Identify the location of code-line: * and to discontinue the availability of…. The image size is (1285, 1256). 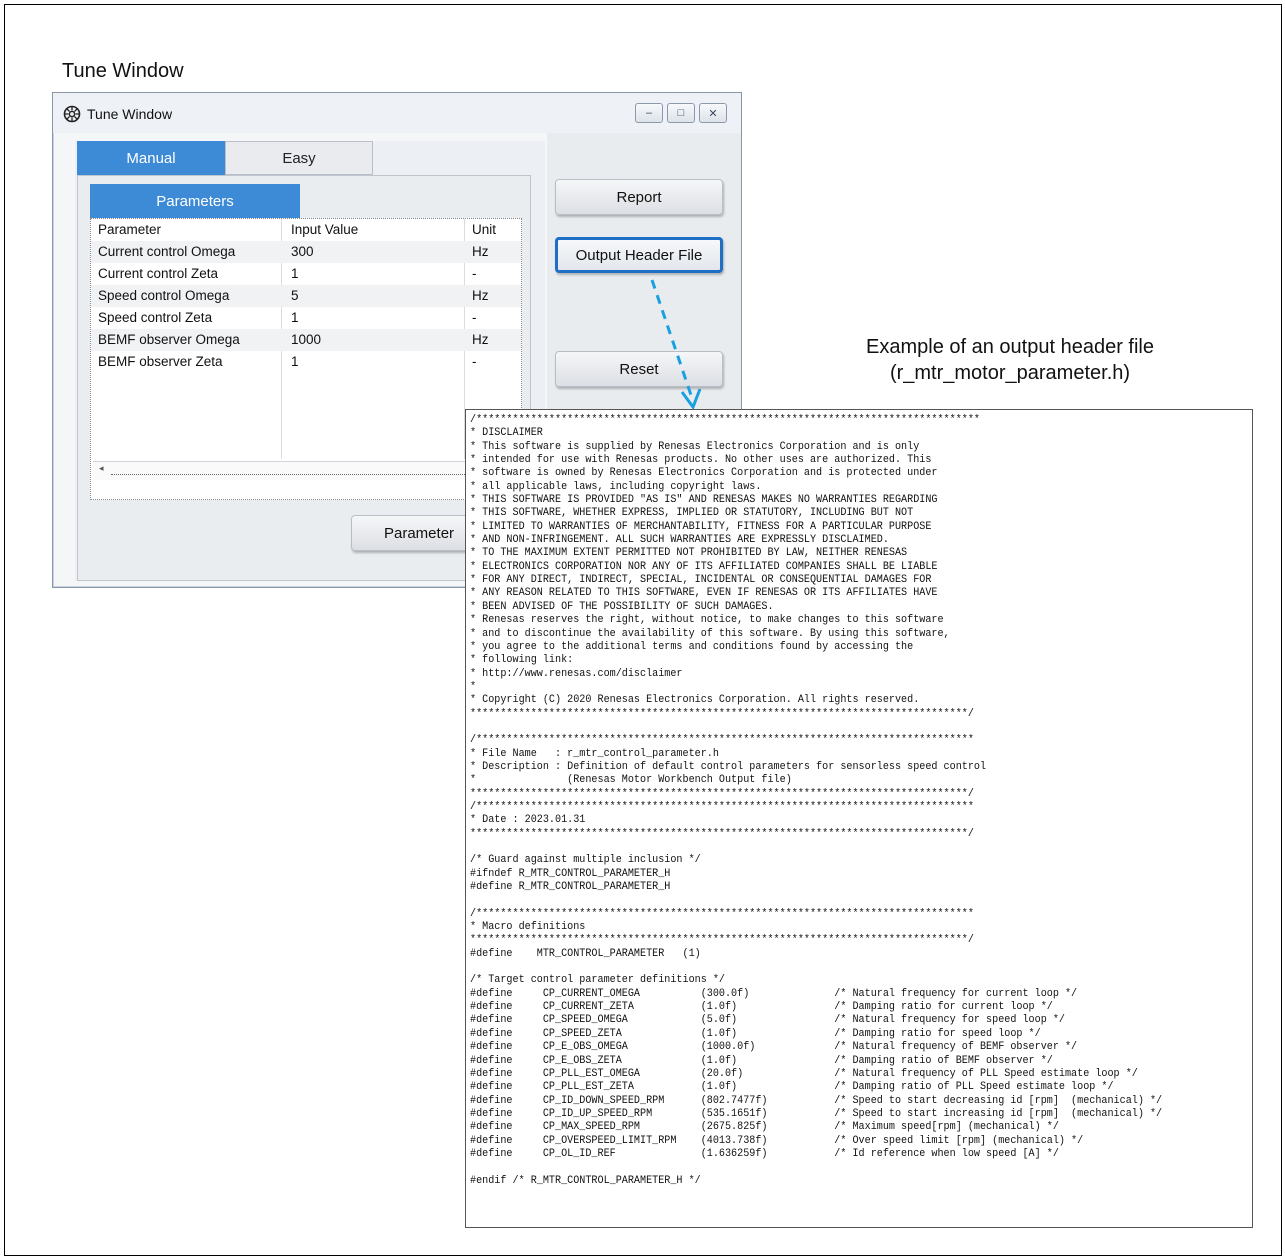
(710, 633).